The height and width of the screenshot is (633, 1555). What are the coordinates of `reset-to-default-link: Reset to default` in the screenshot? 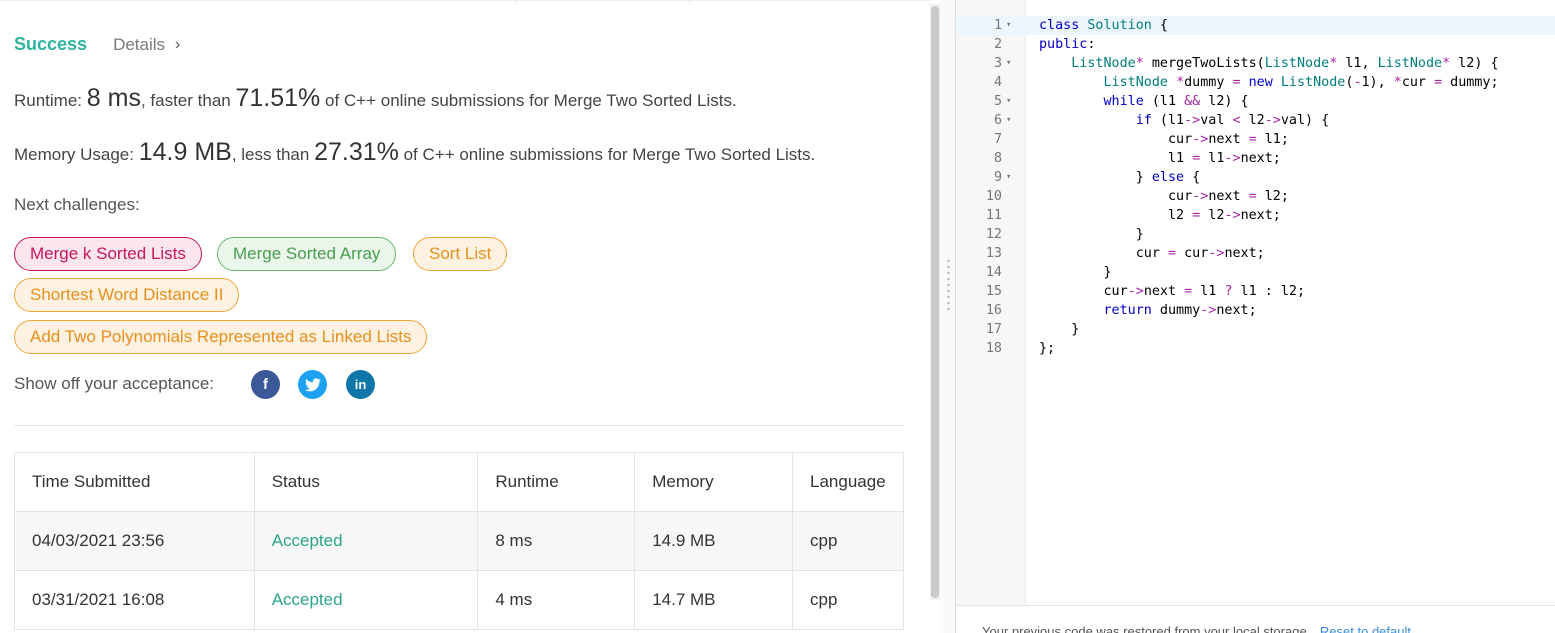 It's located at (1365, 628).